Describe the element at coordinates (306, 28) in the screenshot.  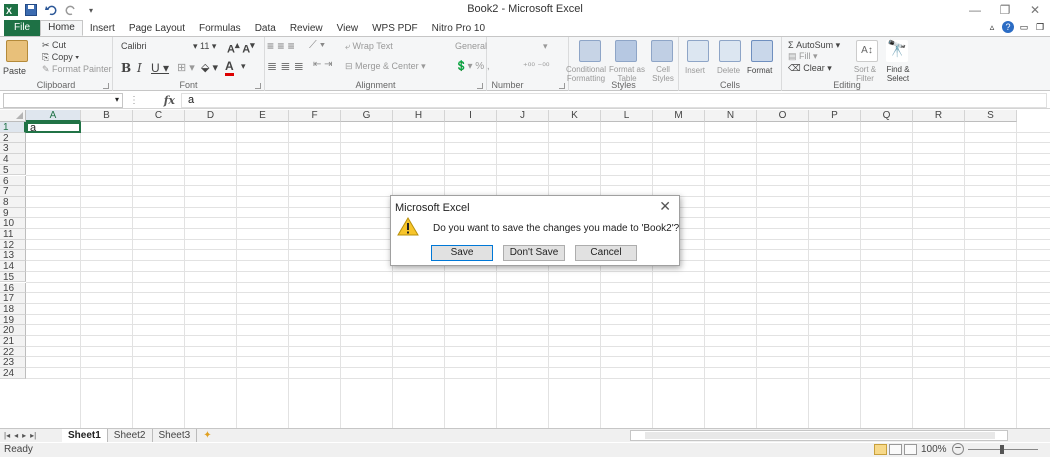
I see `tab-review: Review` at that location.